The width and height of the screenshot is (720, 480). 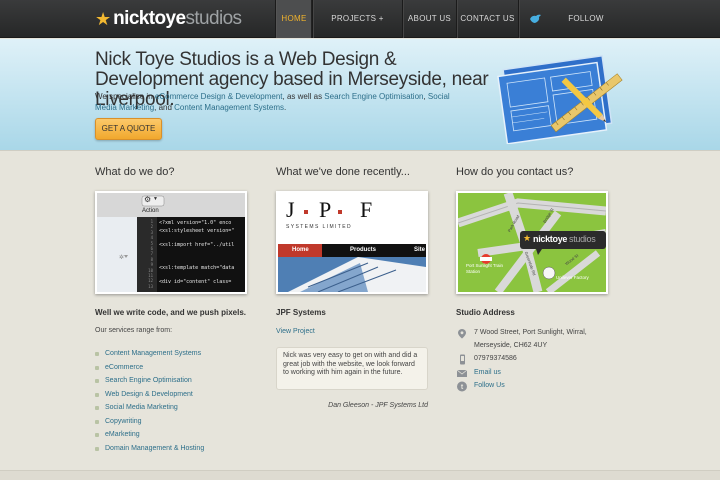 What do you see at coordinates (290, 209) in the screenshot?
I see `jpf-letter: J` at bounding box center [290, 209].